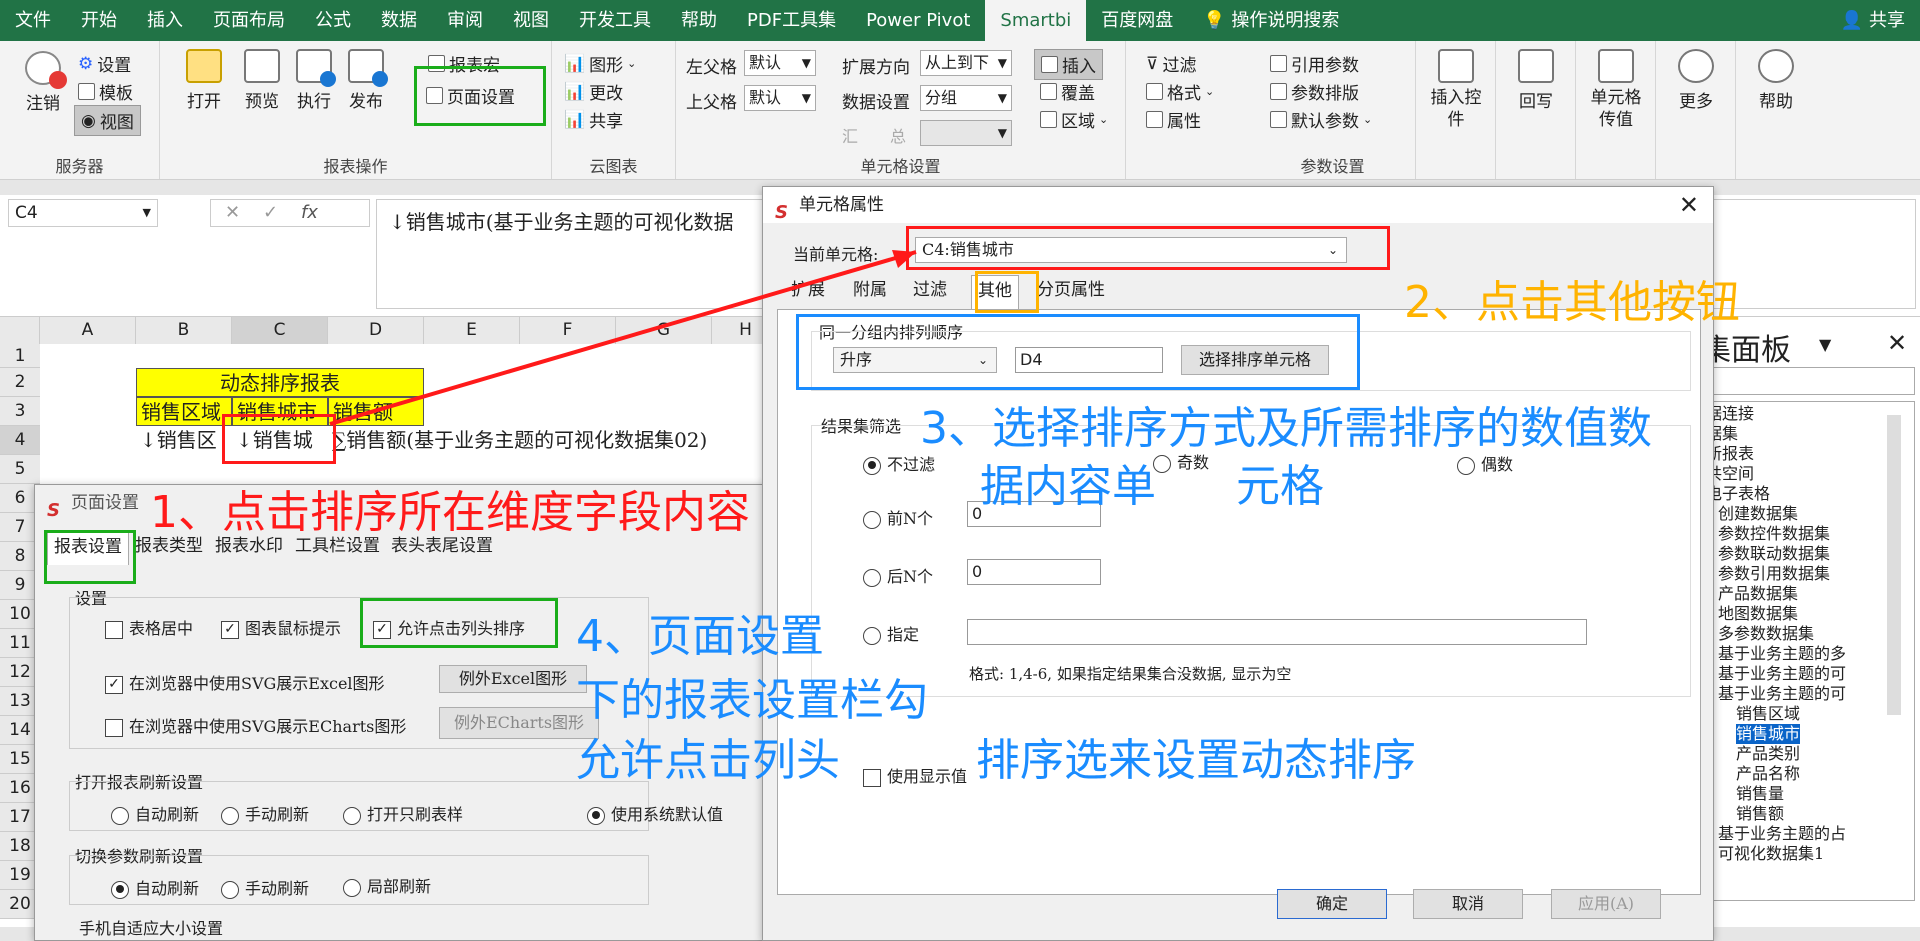 Image resolution: width=1920 pixels, height=941 pixels. What do you see at coordinates (1286, 428) in the screenshot?
I see `annotation-step-3-line1: 3、选择排序方式及所需排序的数值数` at bounding box center [1286, 428].